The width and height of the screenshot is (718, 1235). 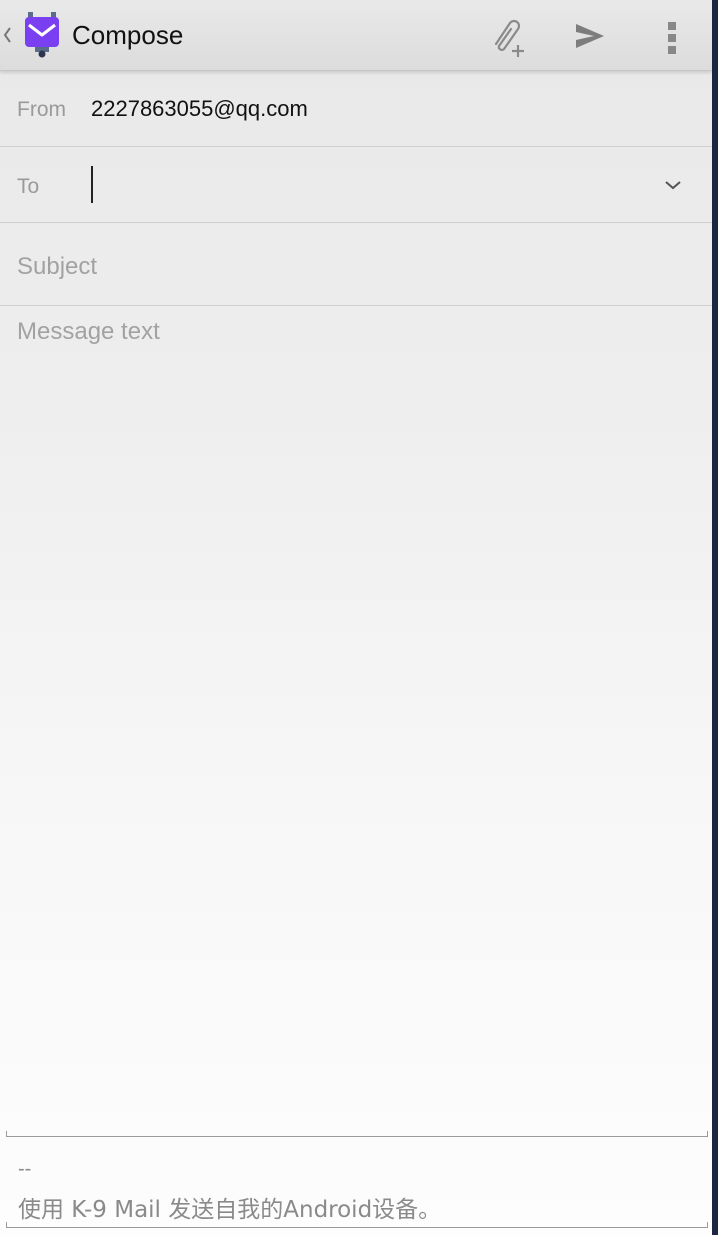 What do you see at coordinates (199, 109) in the screenshot?
I see `from-account-value: 2227863055@qq.com` at bounding box center [199, 109].